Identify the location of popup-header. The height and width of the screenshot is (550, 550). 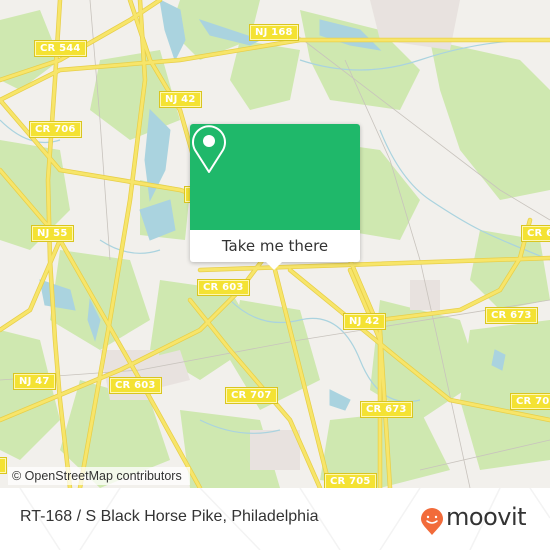
(275, 177).